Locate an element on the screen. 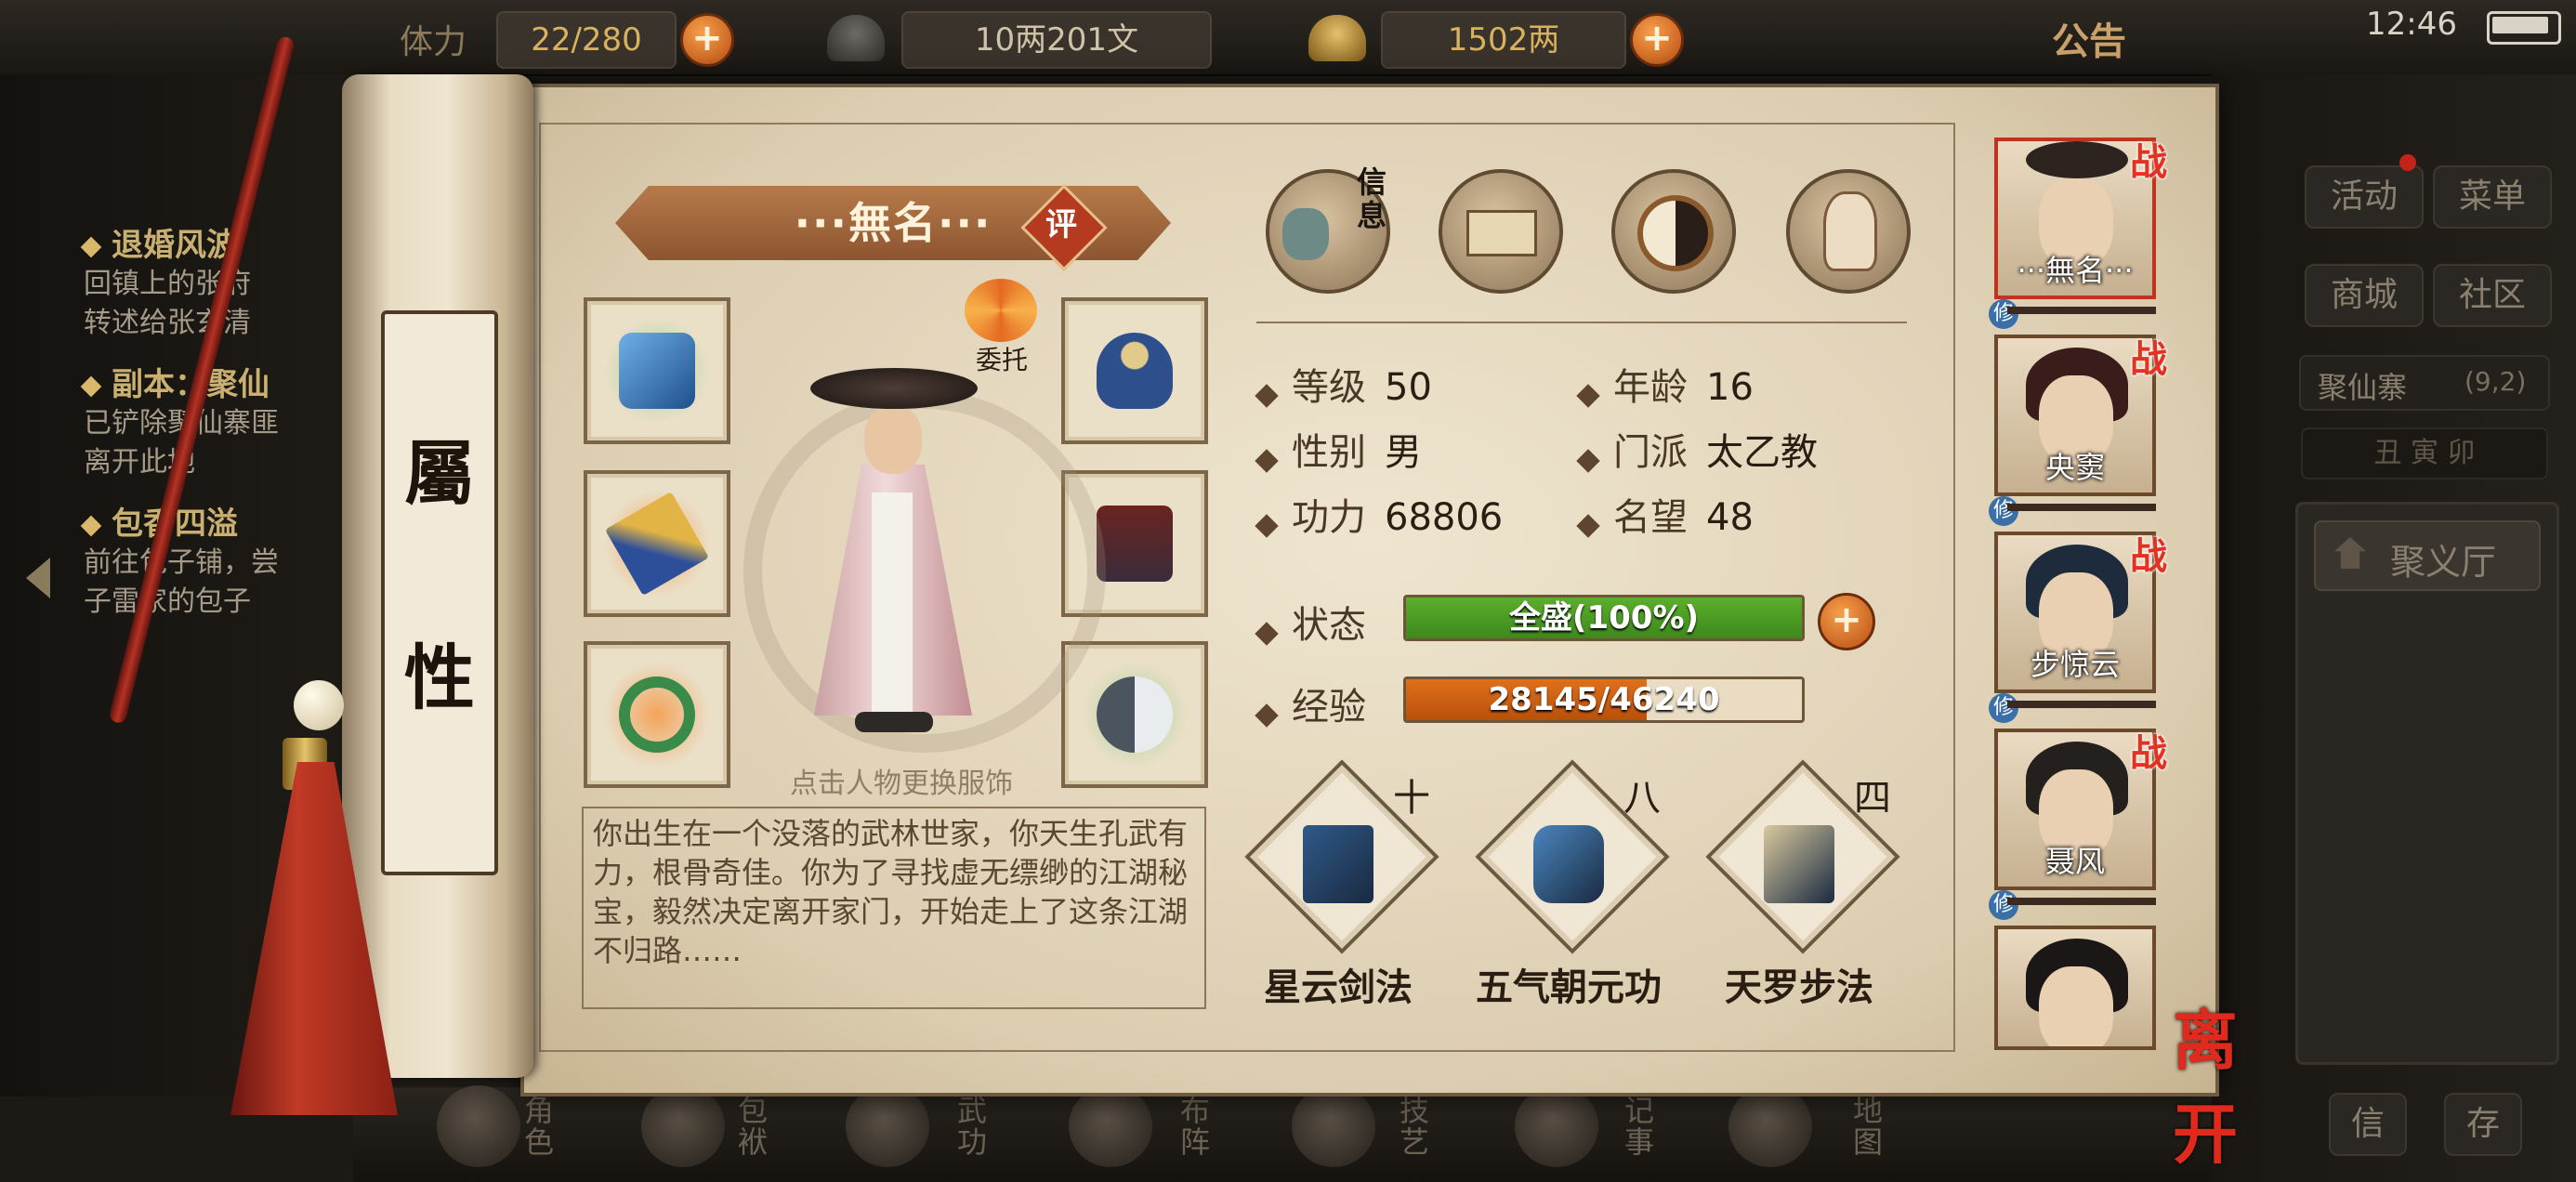 Image resolution: width=2576 pixels, height=1182 pixels. yin-yang-fish-icon is located at coordinates (1135, 714).